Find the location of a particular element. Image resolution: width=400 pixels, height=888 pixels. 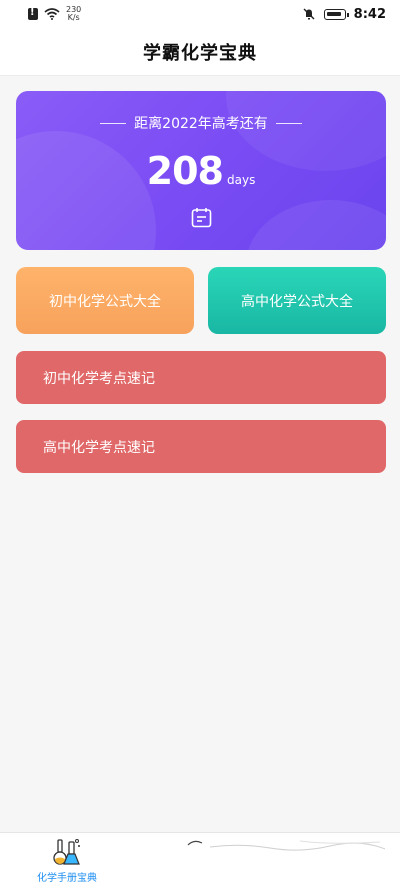

nav-label-handbook: 化学手册宝典 is located at coordinates (67, 878).